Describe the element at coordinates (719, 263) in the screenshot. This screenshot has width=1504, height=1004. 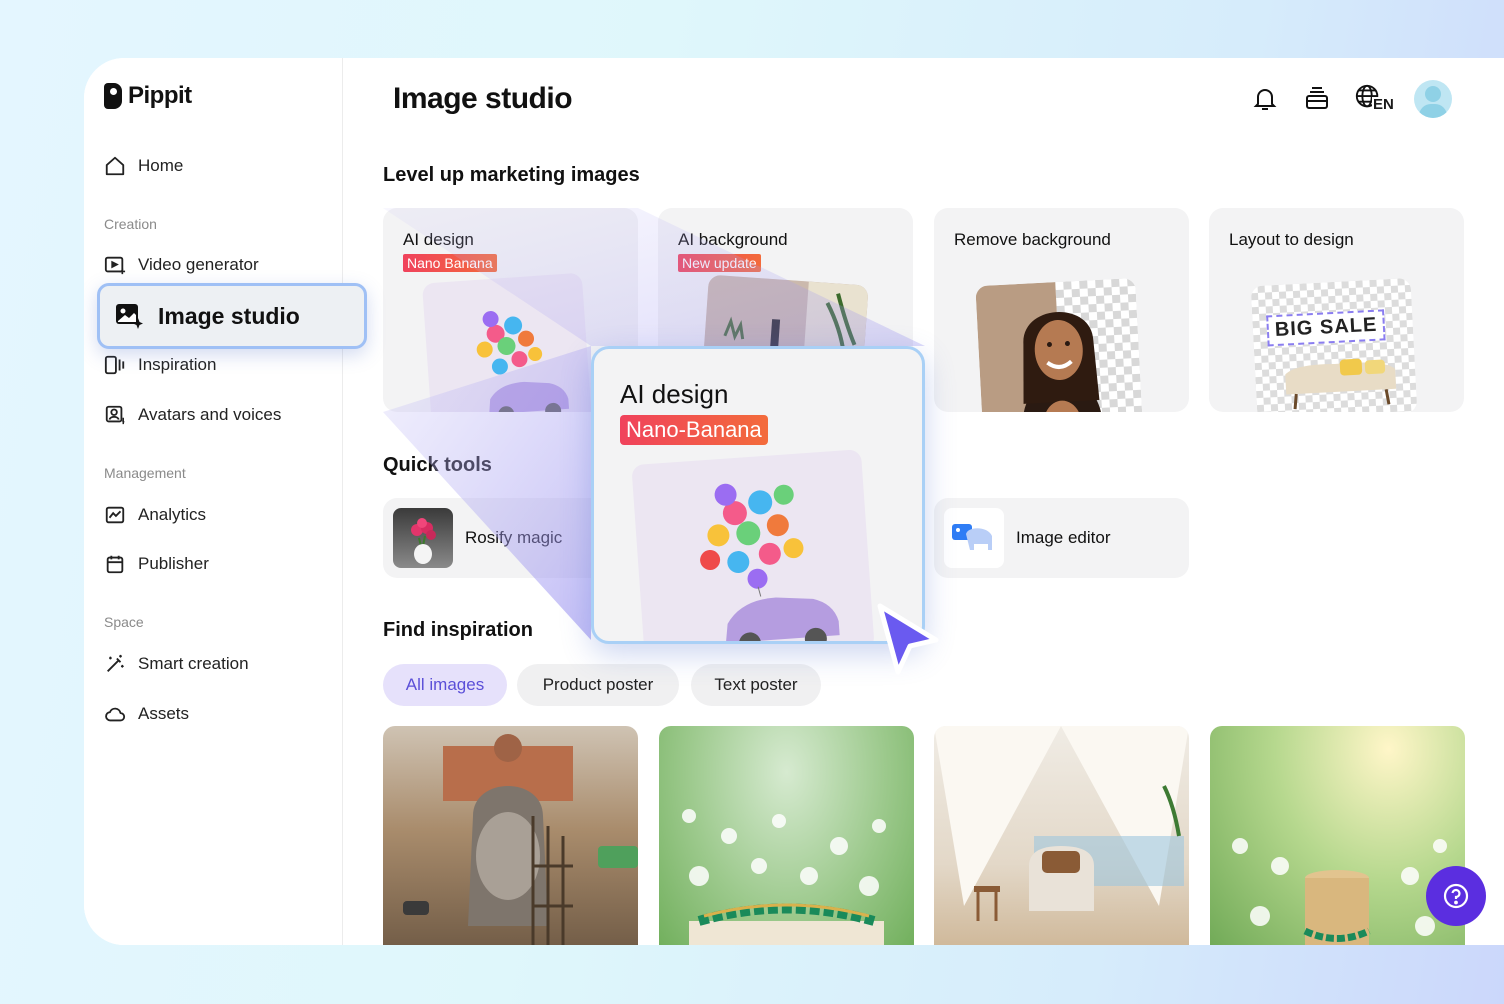
I see `card-tag: New update` at that location.